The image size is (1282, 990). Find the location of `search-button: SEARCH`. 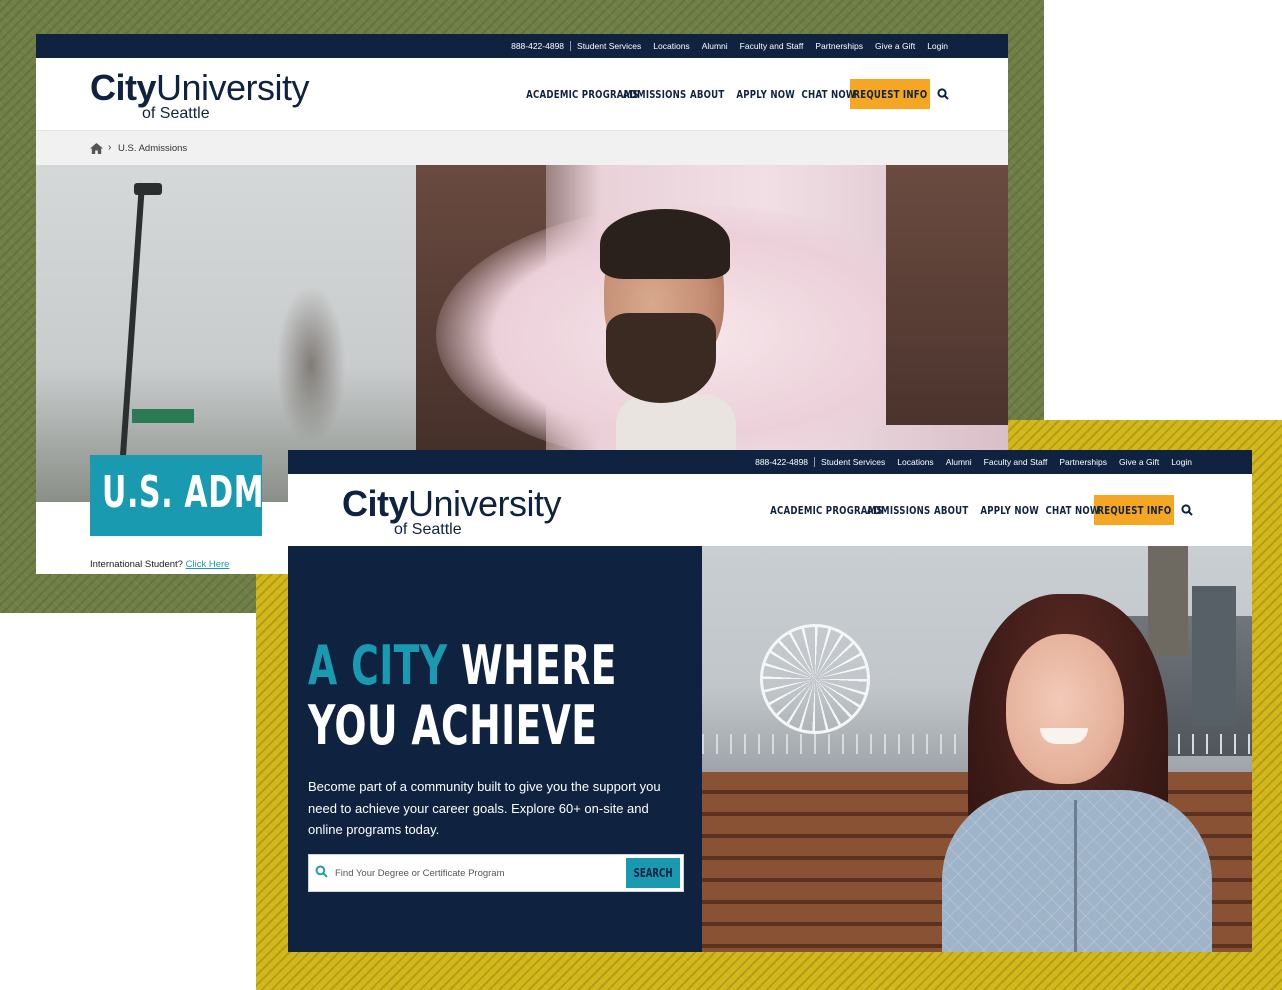

search-button: SEARCH is located at coordinates (653, 873).